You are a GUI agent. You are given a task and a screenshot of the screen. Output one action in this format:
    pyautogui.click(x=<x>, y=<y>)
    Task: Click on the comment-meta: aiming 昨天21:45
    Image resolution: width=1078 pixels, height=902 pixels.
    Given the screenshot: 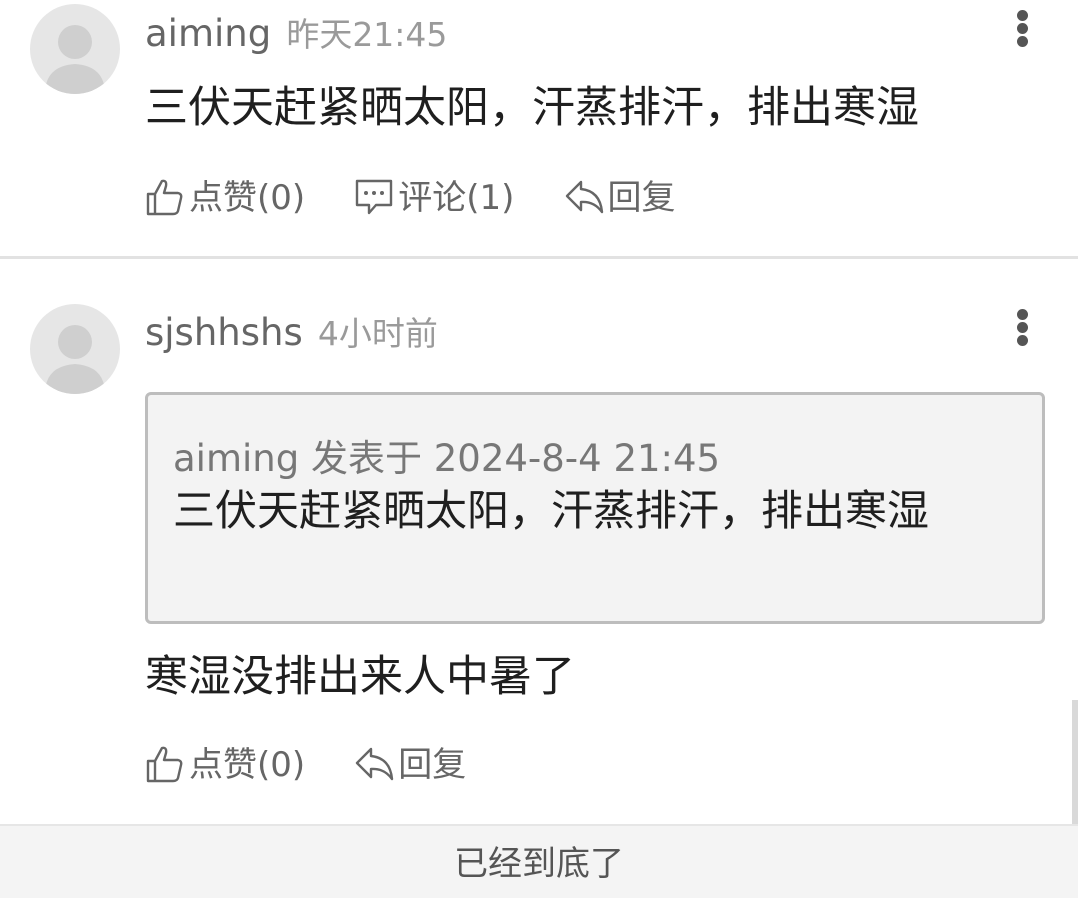 What is the action you would take?
    pyautogui.click(x=296, y=32)
    